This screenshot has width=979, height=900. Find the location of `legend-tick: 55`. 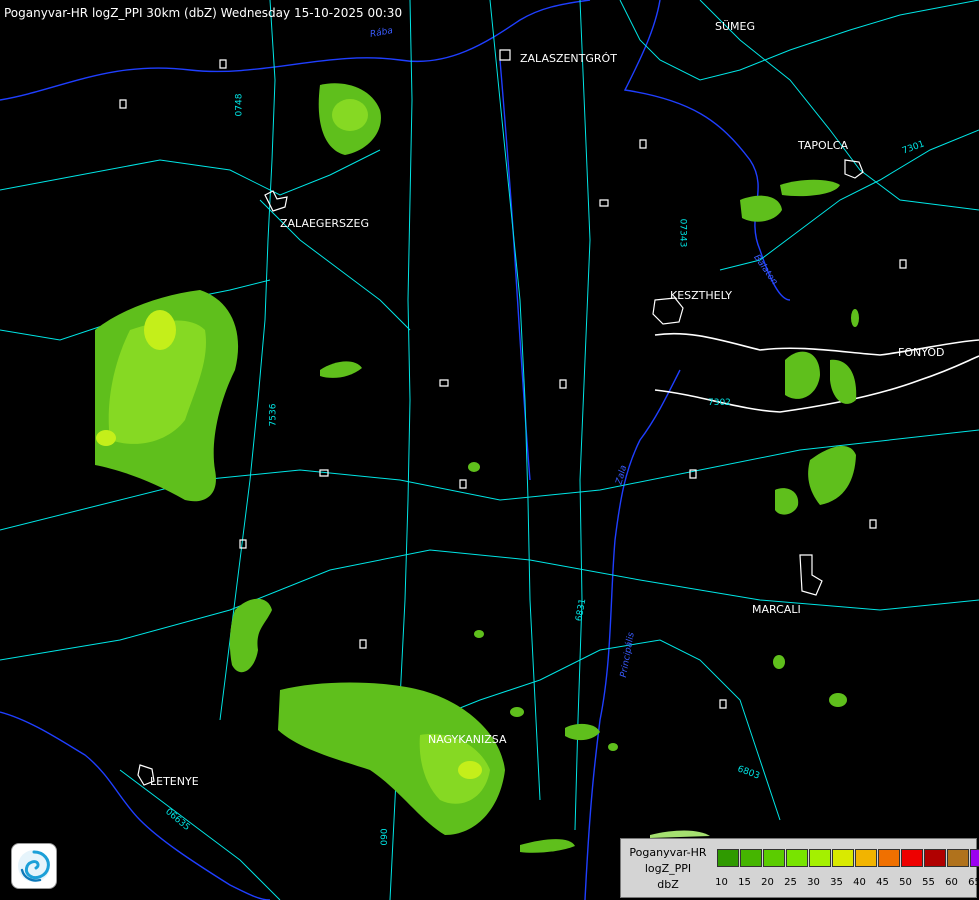

legend-tick: 55 is located at coordinates (928, 882).